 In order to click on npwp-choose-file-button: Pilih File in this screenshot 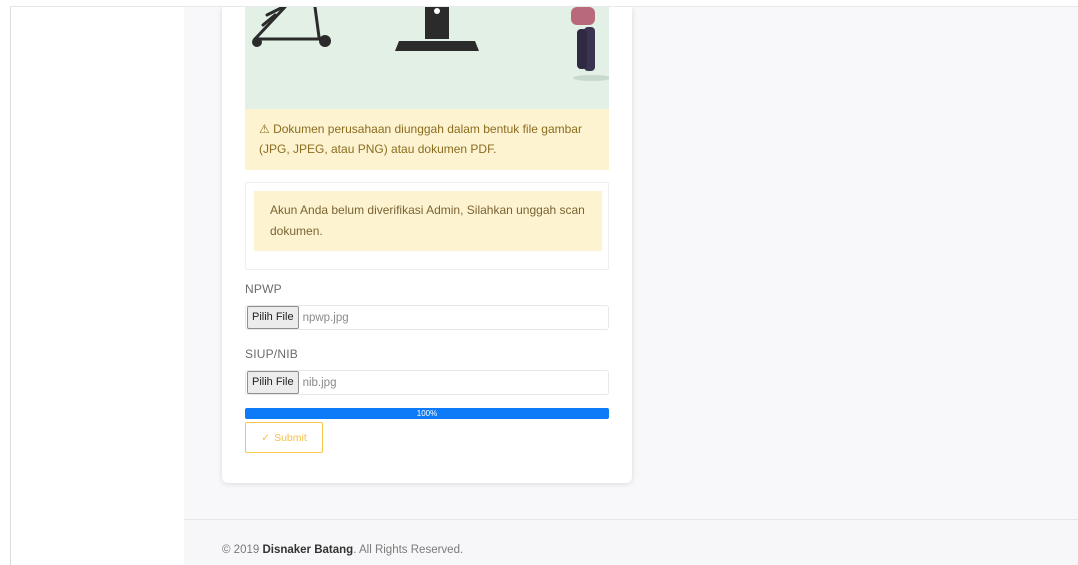, I will do `click(273, 317)`.